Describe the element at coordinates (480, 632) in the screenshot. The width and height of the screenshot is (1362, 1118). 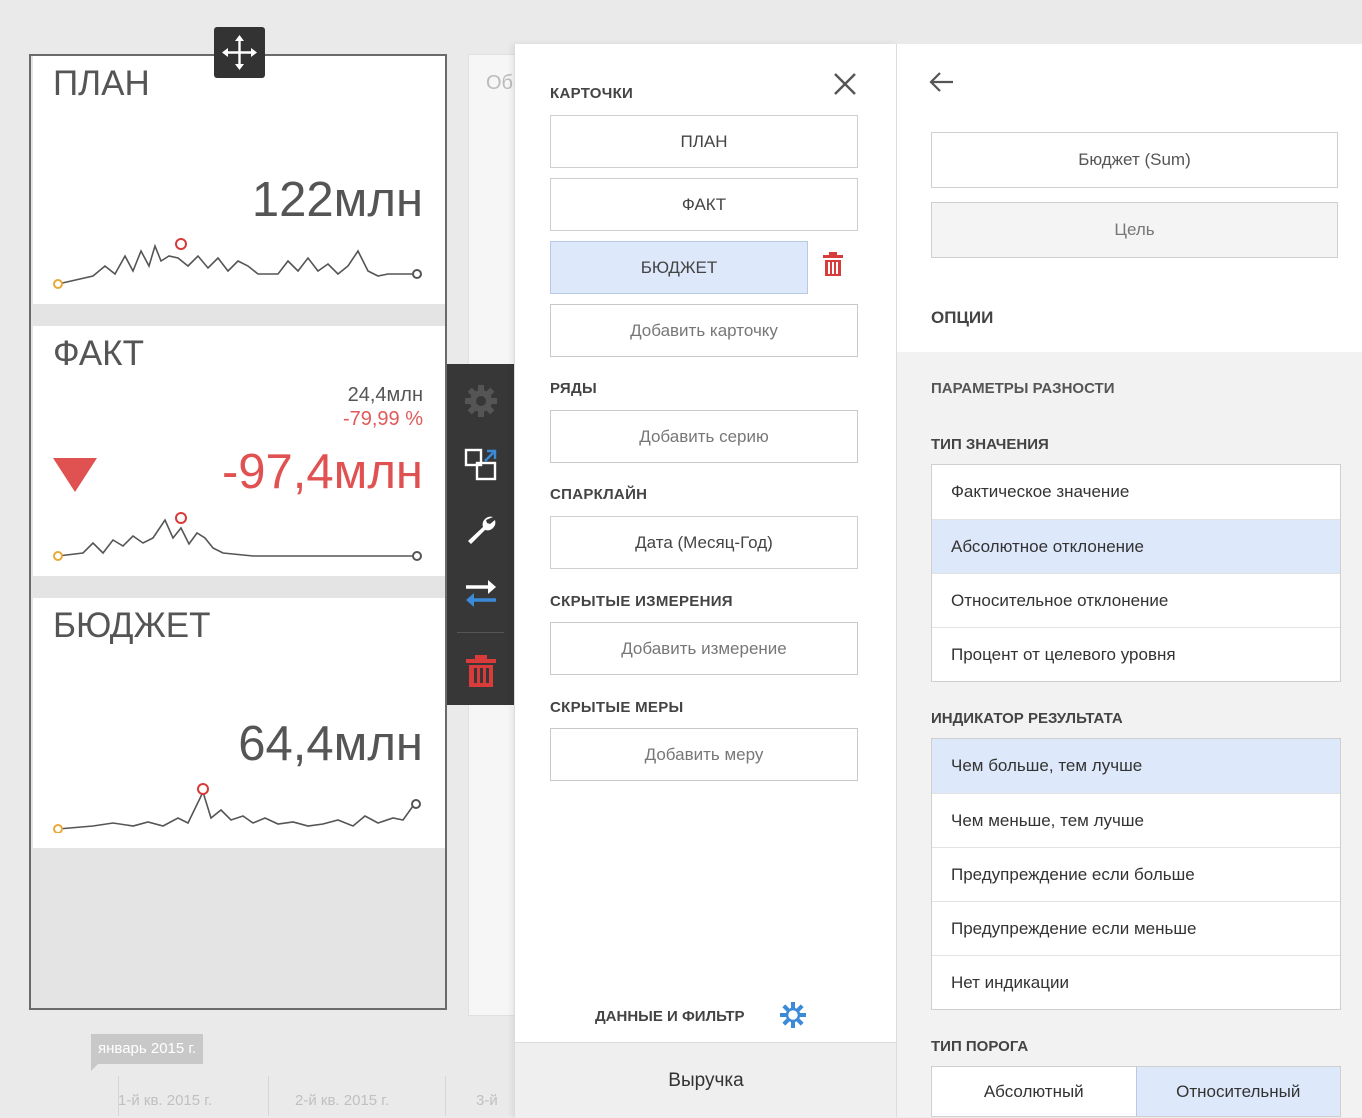
I see `toolbar-divider` at that location.